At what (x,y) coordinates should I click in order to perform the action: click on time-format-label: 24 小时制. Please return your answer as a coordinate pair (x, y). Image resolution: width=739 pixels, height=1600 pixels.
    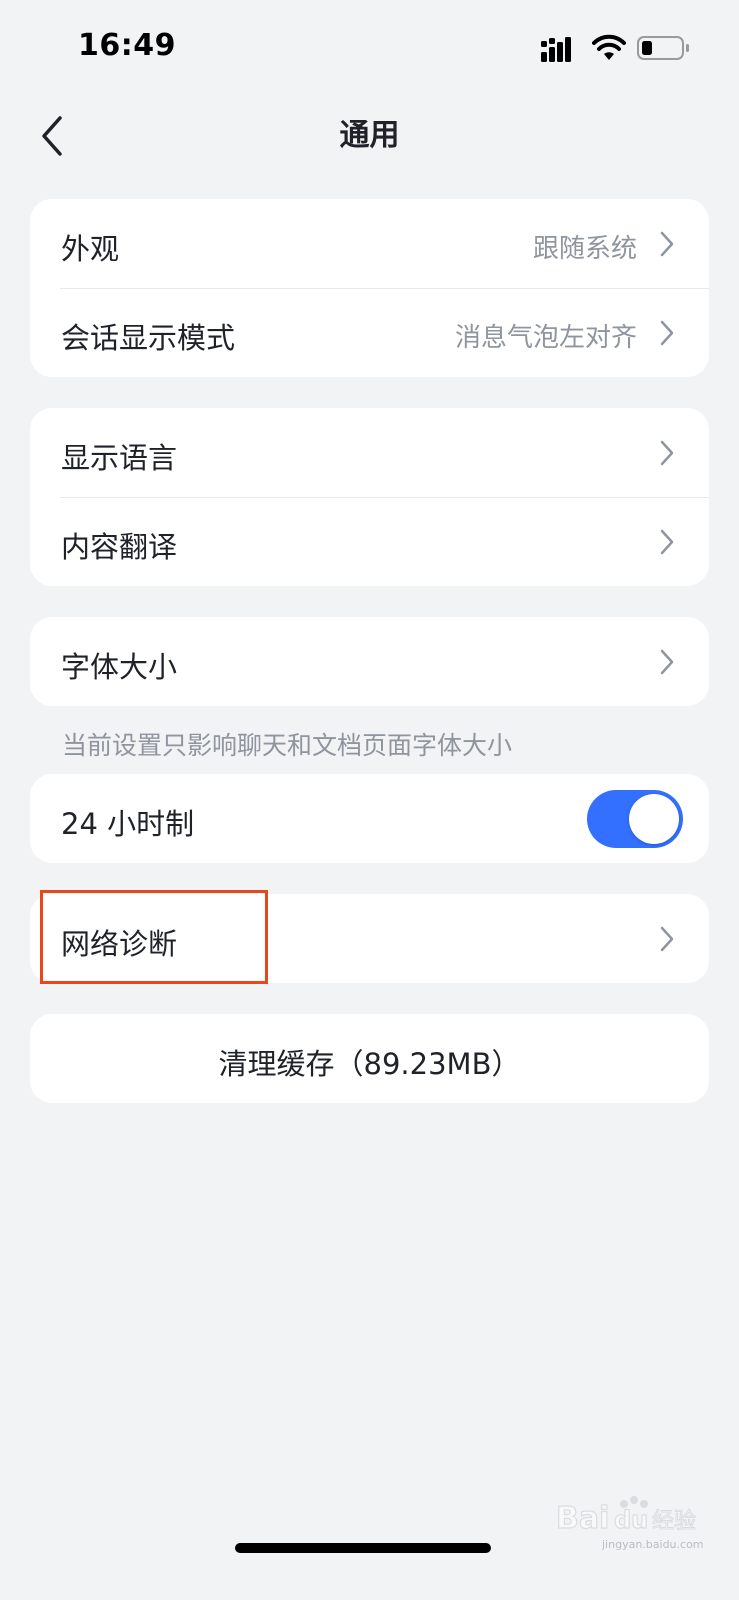
    Looking at the image, I should click on (128, 824).